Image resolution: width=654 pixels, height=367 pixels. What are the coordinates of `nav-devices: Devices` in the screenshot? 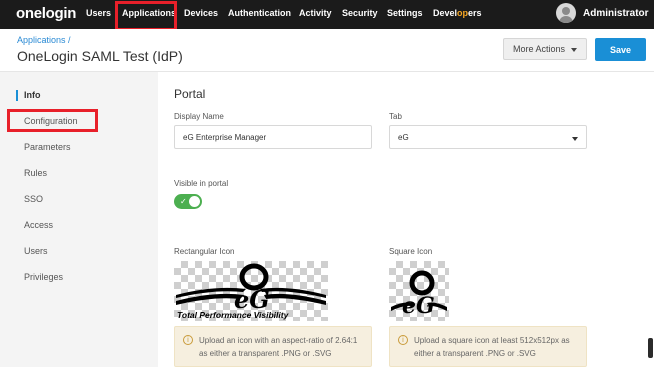 It's located at (201, 13).